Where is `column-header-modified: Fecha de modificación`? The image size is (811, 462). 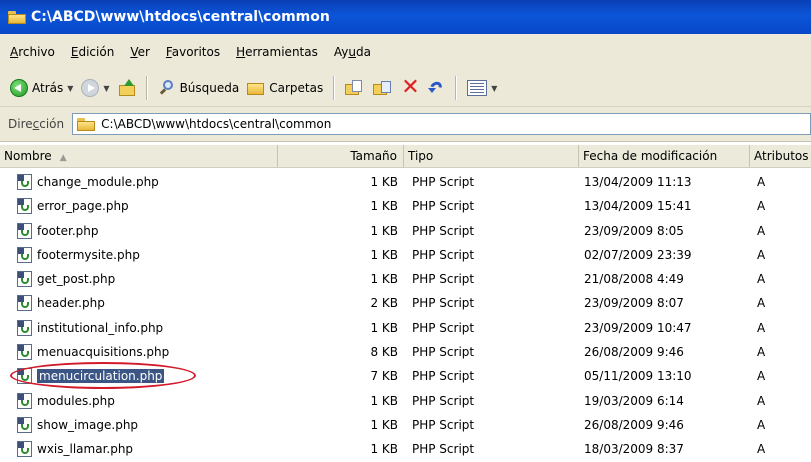 column-header-modified: Fecha de modificación is located at coordinates (664, 156).